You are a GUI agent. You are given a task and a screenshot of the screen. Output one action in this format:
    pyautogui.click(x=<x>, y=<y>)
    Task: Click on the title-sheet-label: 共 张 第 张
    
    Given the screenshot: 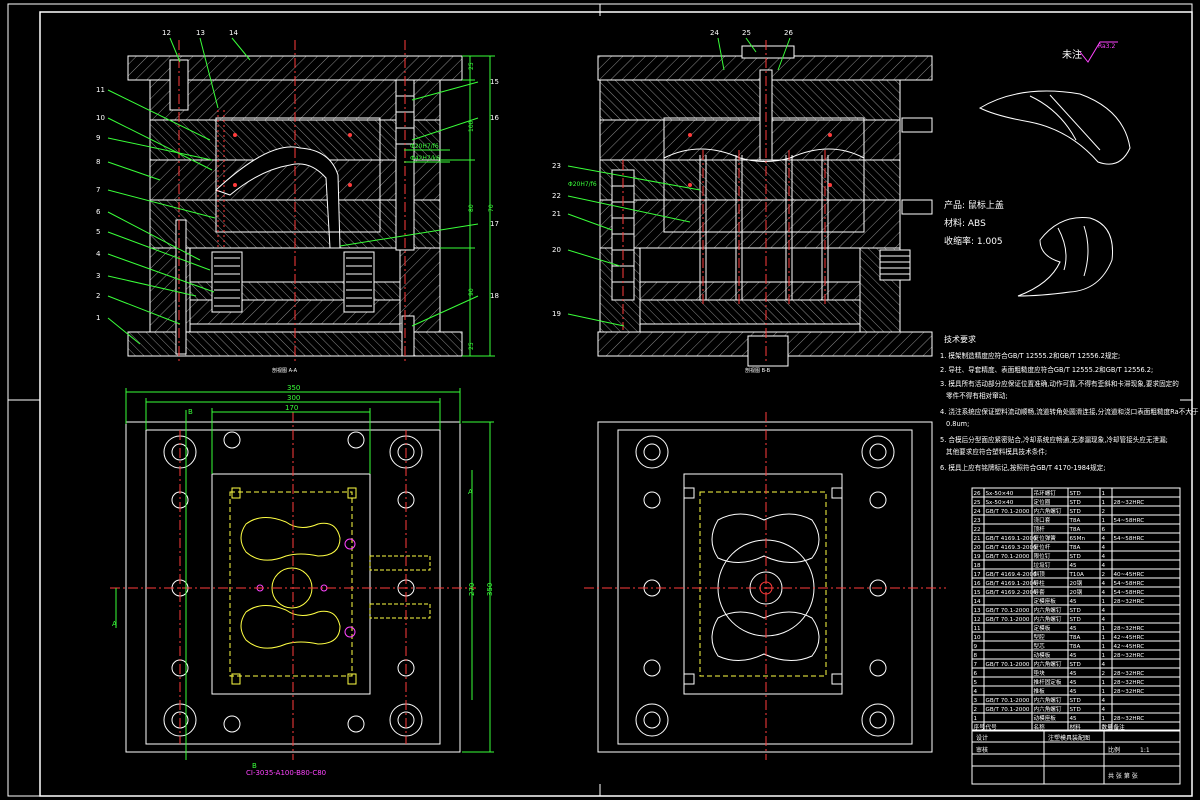 What is the action you would take?
    pyautogui.click(x=1123, y=776)
    